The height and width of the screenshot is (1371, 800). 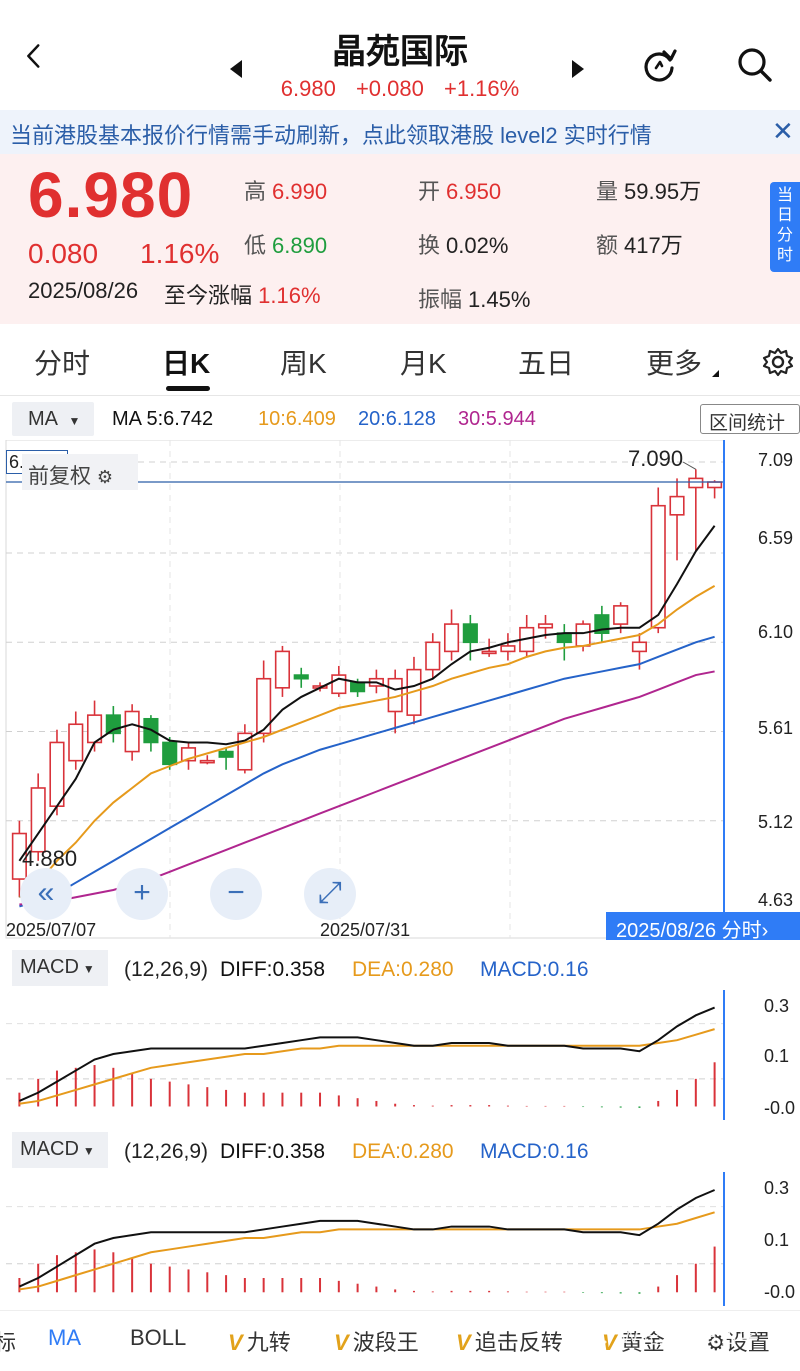 What do you see at coordinates (255, 245) in the screenshot?
I see `stat-low-label: 低` at bounding box center [255, 245].